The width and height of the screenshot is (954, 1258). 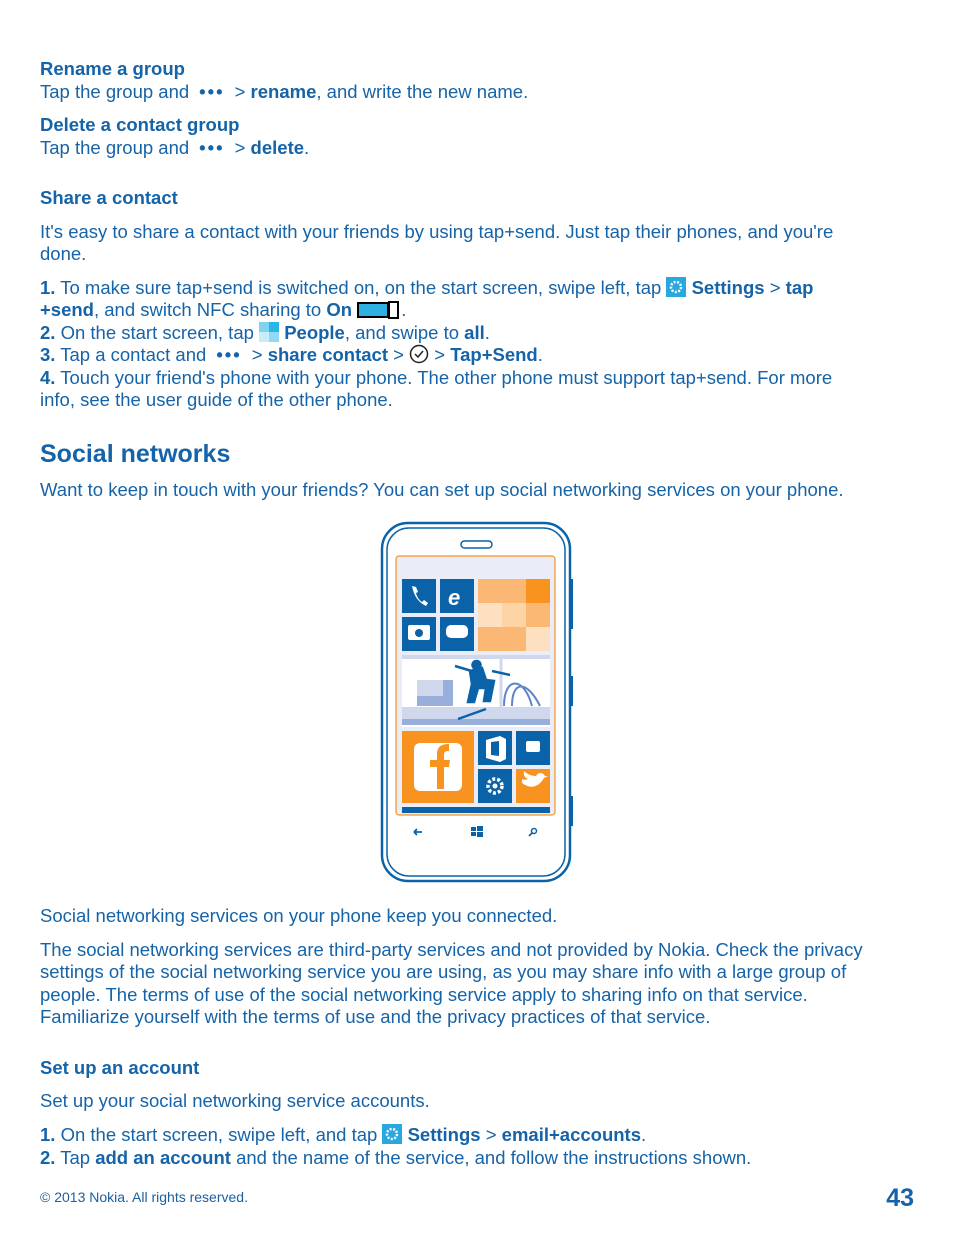 I want to click on rename-term: rename, so click(x=283, y=91).